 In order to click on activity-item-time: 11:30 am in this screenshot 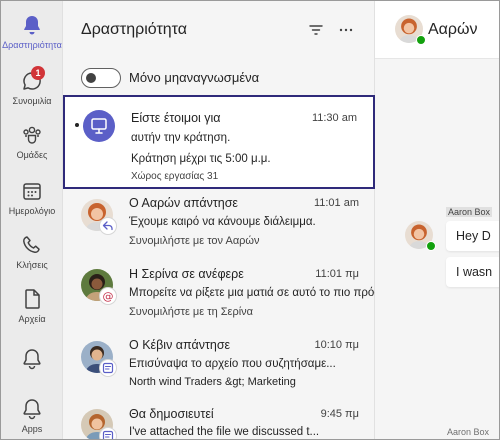, I will do `click(334, 118)`.